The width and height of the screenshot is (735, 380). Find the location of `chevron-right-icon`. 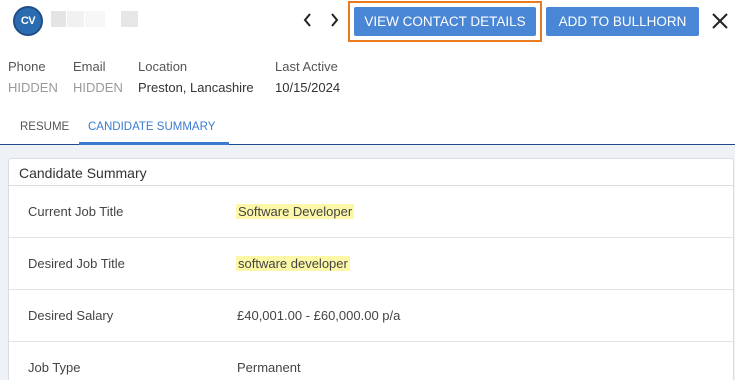

chevron-right-icon is located at coordinates (335, 20).